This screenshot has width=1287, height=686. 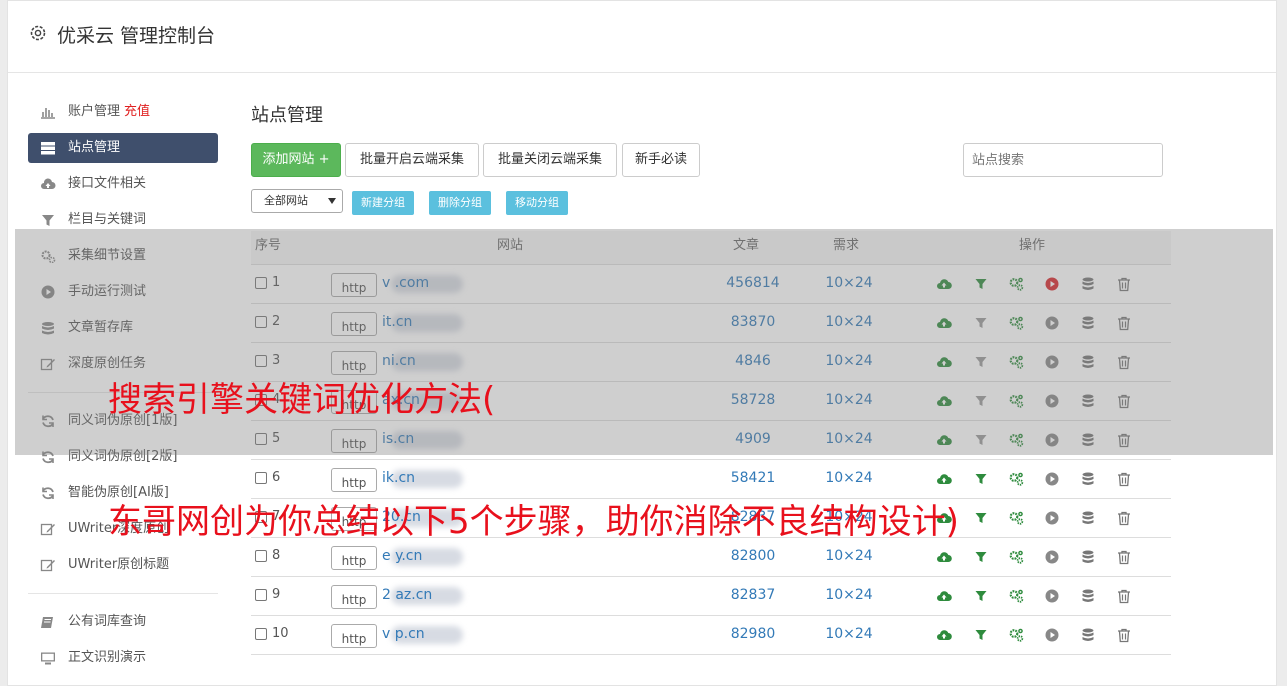 What do you see at coordinates (287, 115) in the screenshot?
I see `page-title: 站点管理` at bounding box center [287, 115].